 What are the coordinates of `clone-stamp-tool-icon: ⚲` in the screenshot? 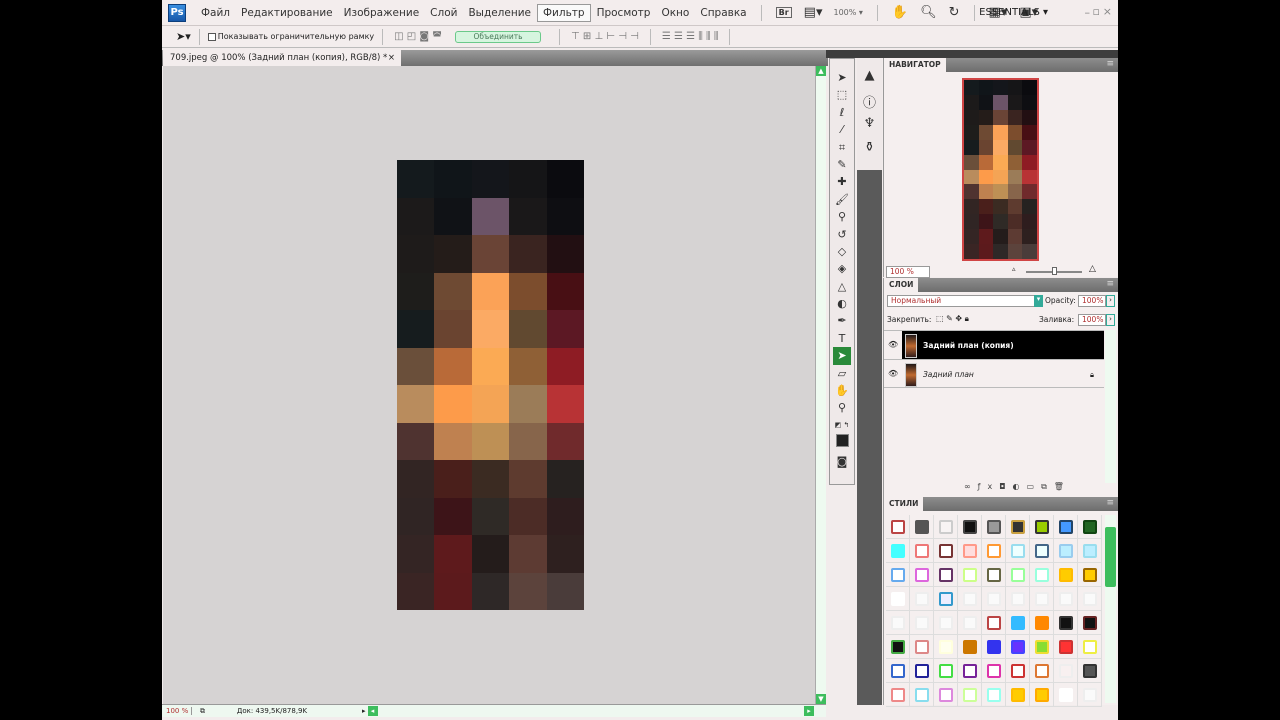 It's located at (842, 216).